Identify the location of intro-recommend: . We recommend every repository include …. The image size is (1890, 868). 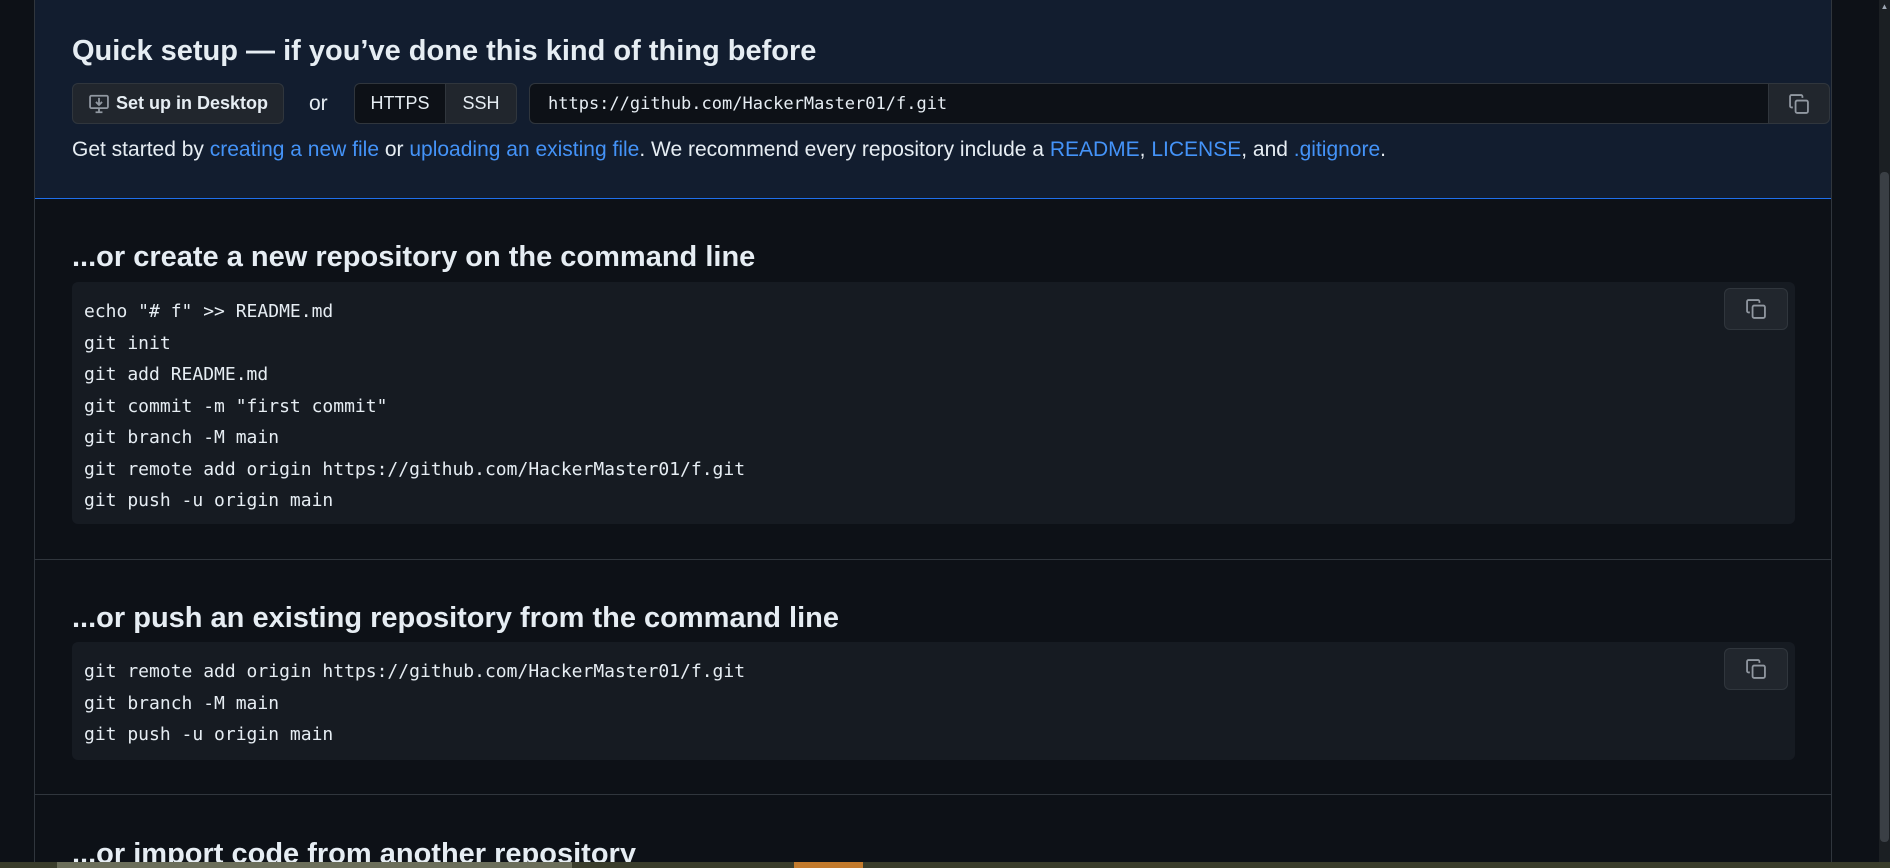
(844, 149).